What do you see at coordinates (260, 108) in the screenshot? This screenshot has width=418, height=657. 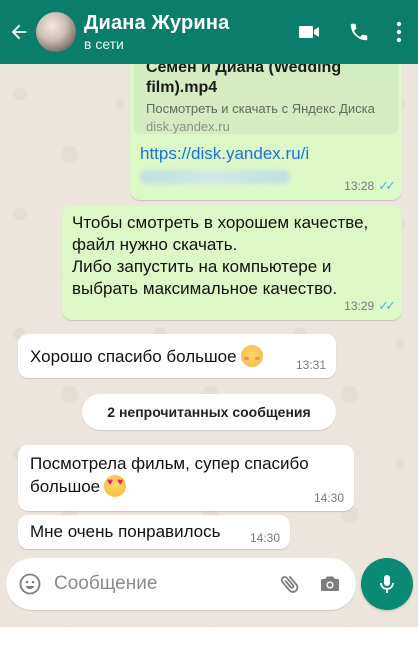 I see `preview-description: Посмотреть и скачать с Яндекс Диска` at bounding box center [260, 108].